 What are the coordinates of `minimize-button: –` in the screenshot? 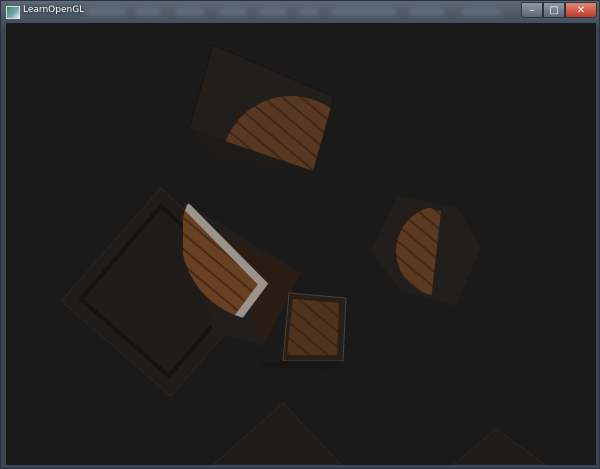 It's located at (532, 10).